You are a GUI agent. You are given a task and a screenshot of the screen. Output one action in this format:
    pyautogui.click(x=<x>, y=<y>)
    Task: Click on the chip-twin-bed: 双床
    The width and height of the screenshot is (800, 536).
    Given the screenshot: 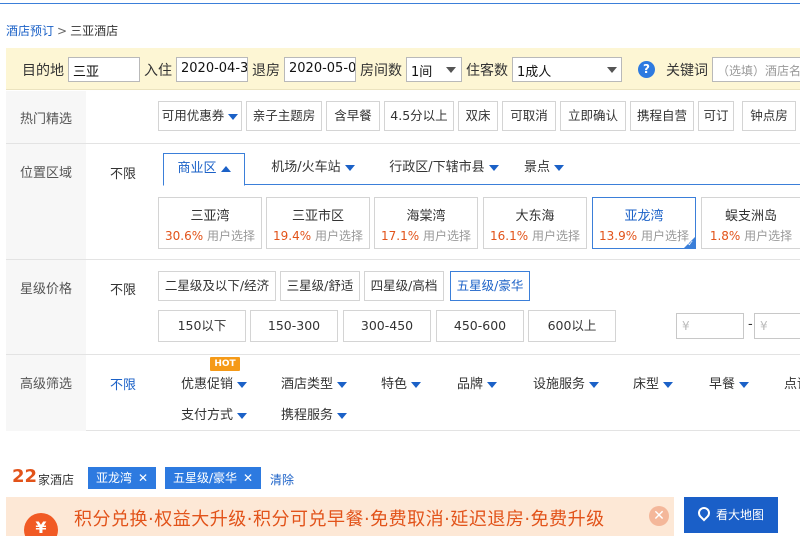 What is the action you would take?
    pyautogui.click(x=478, y=116)
    